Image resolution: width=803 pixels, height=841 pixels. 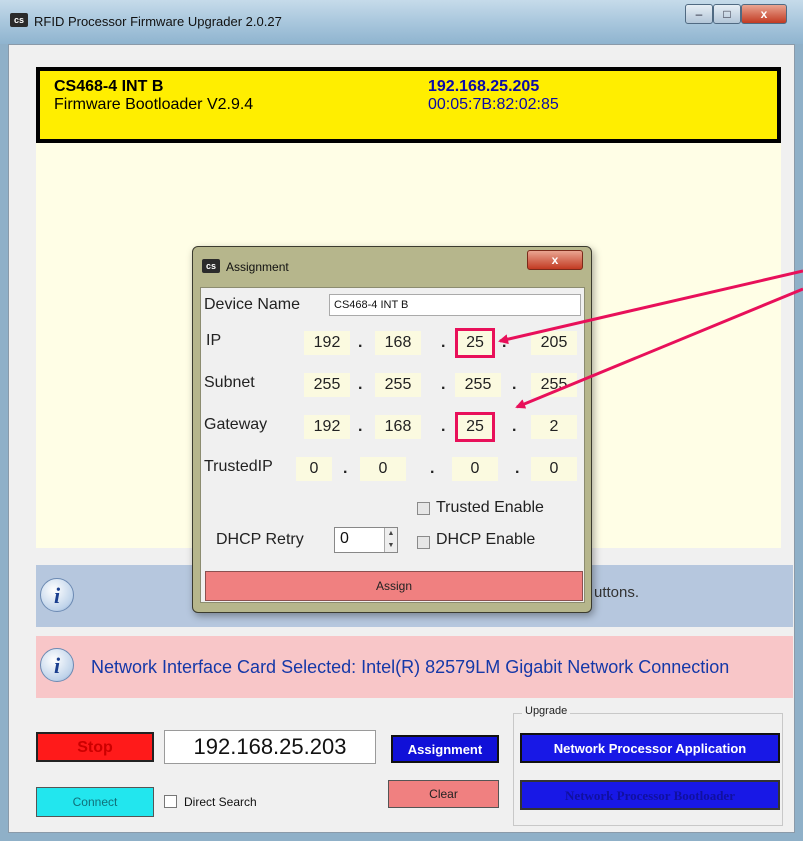 What do you see at coordinates (390, 546) in the screenshot?
I see `spin-down-icon: ▼` at bounding box center [390, 546].